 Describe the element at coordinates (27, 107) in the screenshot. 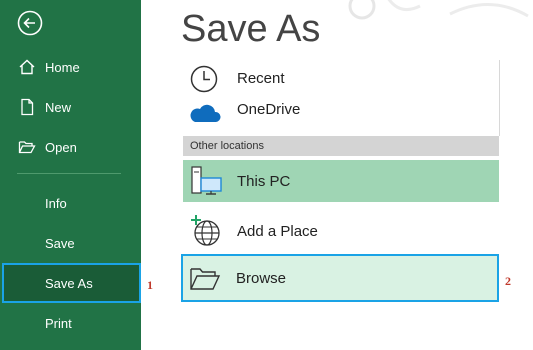

I see `new-document-icon` at that location.